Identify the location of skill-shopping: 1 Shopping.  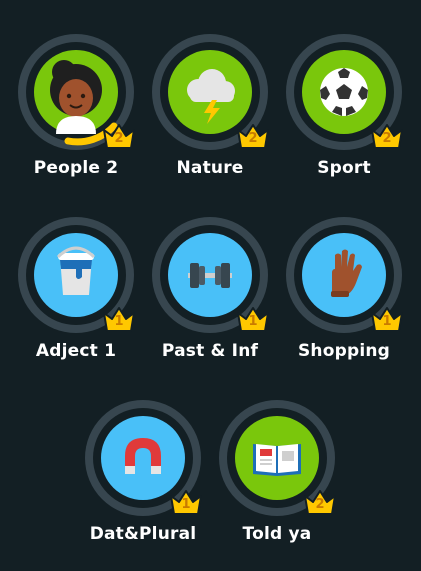
(344, 297).